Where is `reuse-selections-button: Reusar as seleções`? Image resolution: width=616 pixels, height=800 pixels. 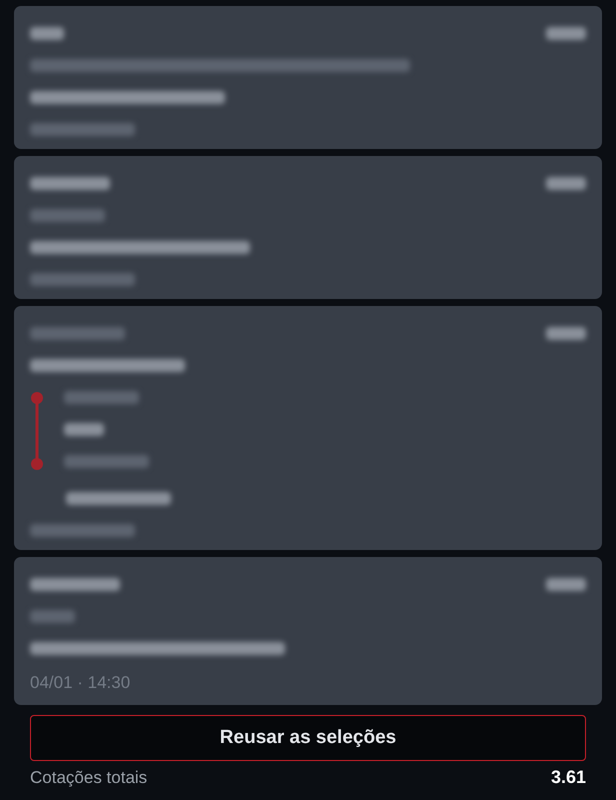
reuse-selections-button: Reusar as seleções is located at coordinates (308, 738).